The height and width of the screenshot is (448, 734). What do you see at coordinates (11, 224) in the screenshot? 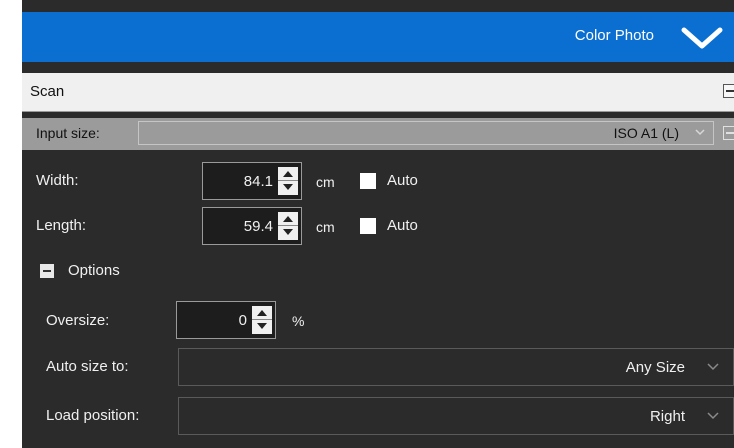
I see `left-margin` at bounding box center [11, 224].